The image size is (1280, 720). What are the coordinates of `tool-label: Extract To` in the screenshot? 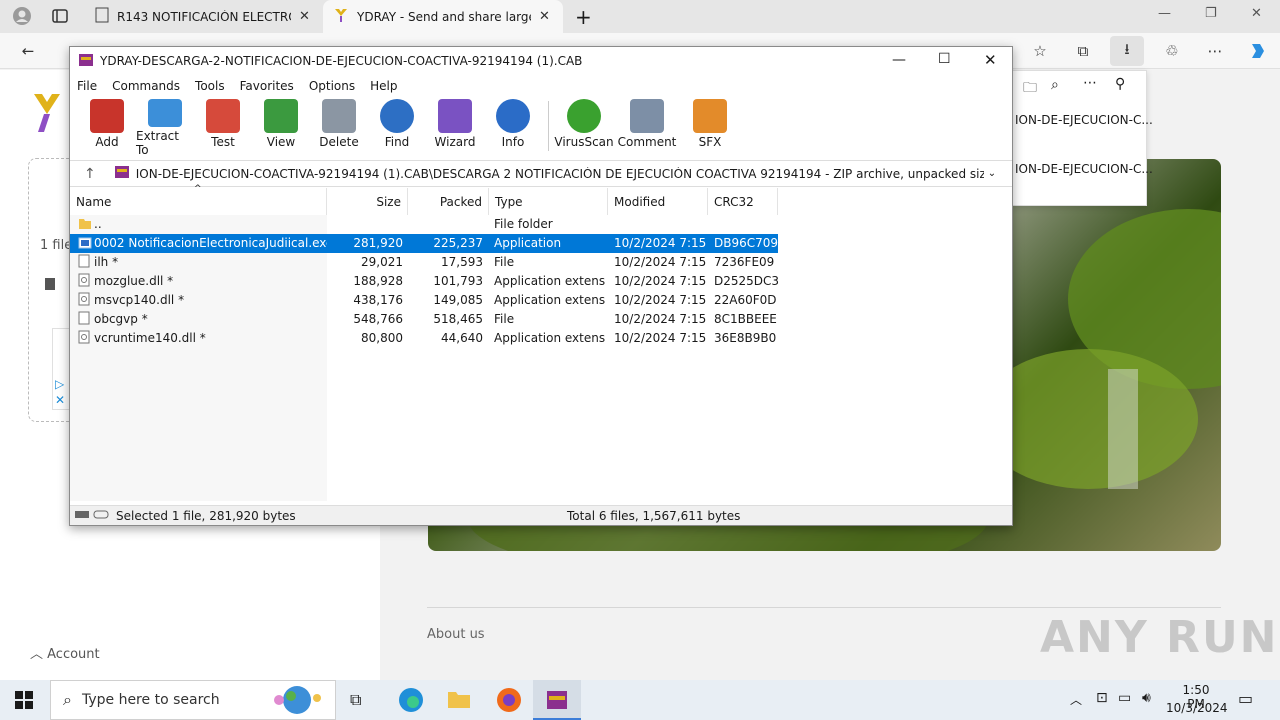 It's located at (157, 143).